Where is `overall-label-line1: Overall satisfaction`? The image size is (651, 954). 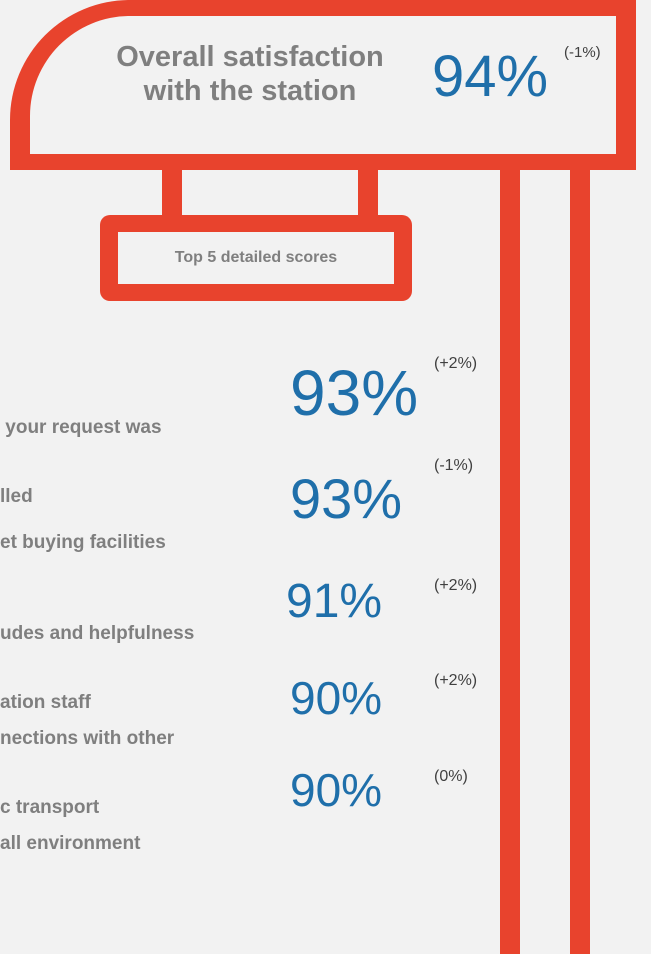
overall-label-line1: Overall satisfaction is located at coordinates (250, 57).